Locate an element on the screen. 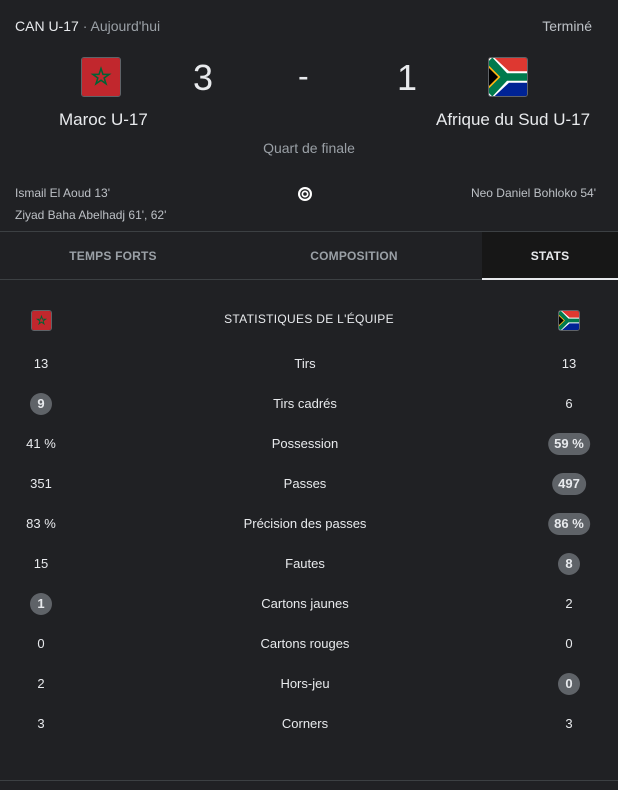 This screenshot has width=618, height=790. stat-label: Corners is located at coordinates (305, 723).